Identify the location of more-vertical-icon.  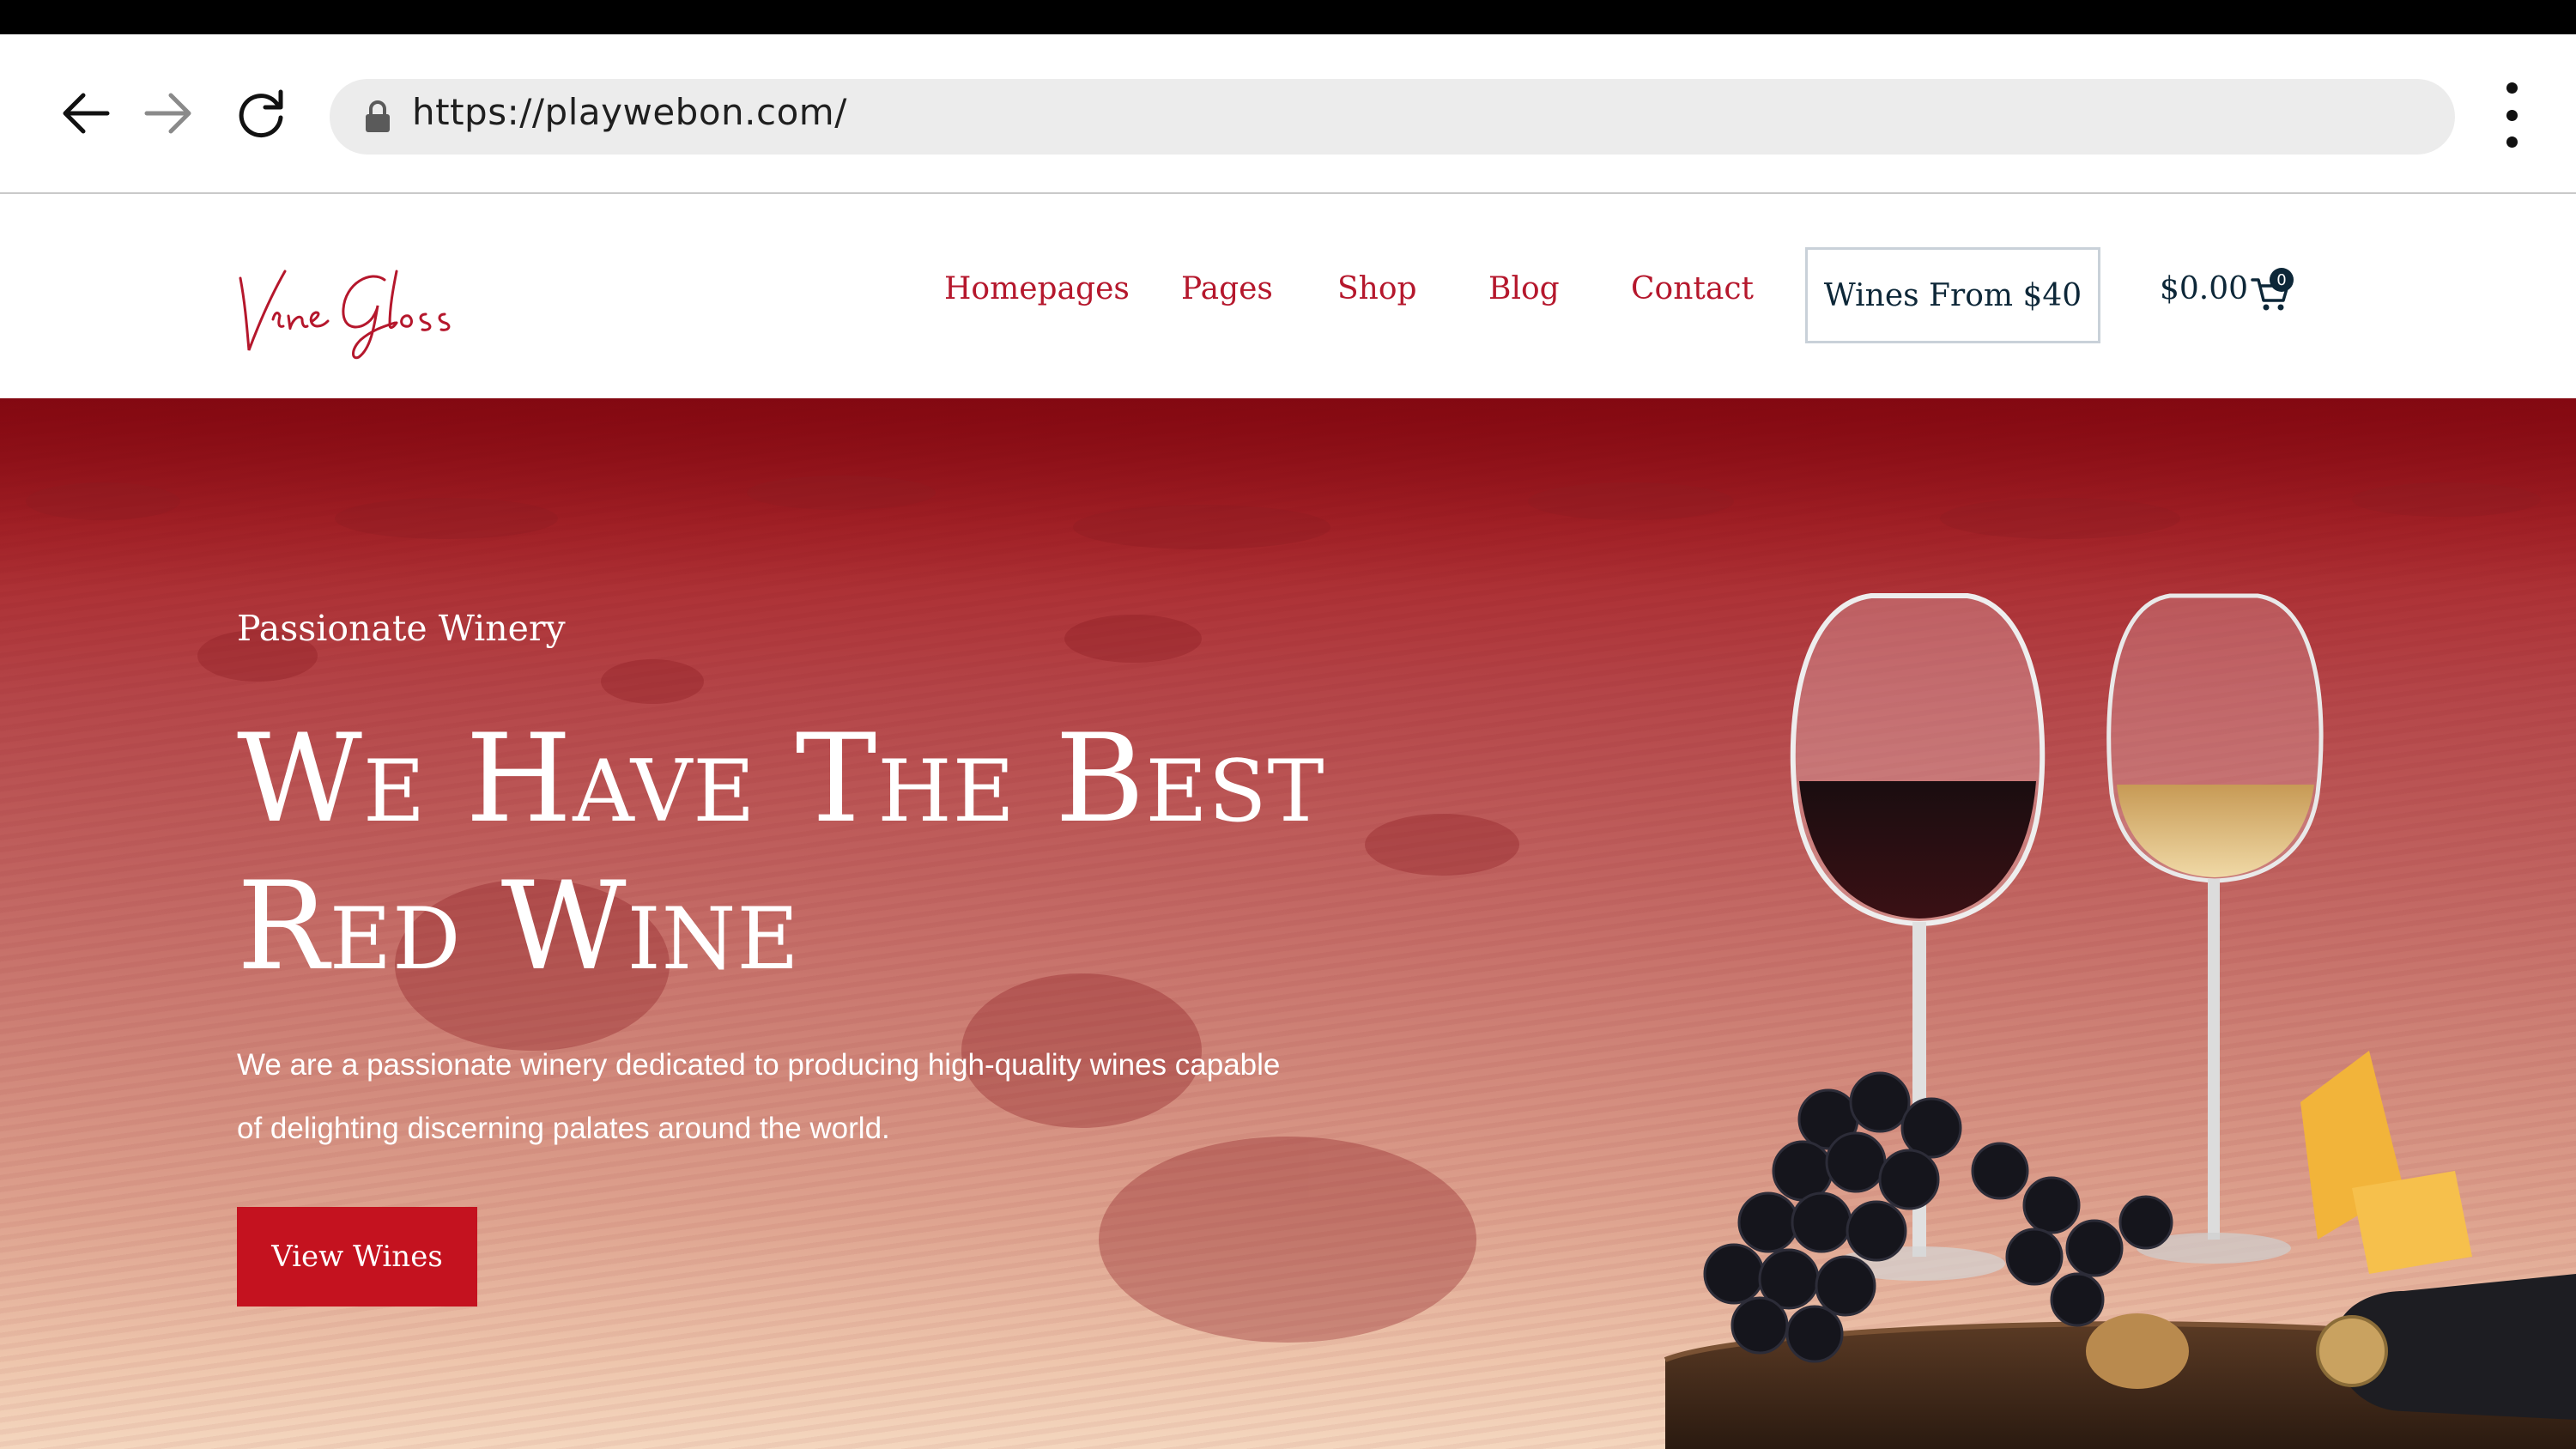
(2512, 88).